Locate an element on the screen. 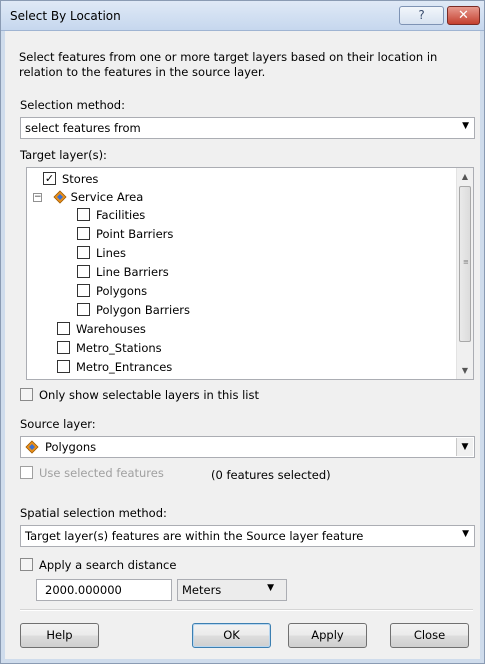  collapse-toggle-icon: − is located at coordinates (37, 197).